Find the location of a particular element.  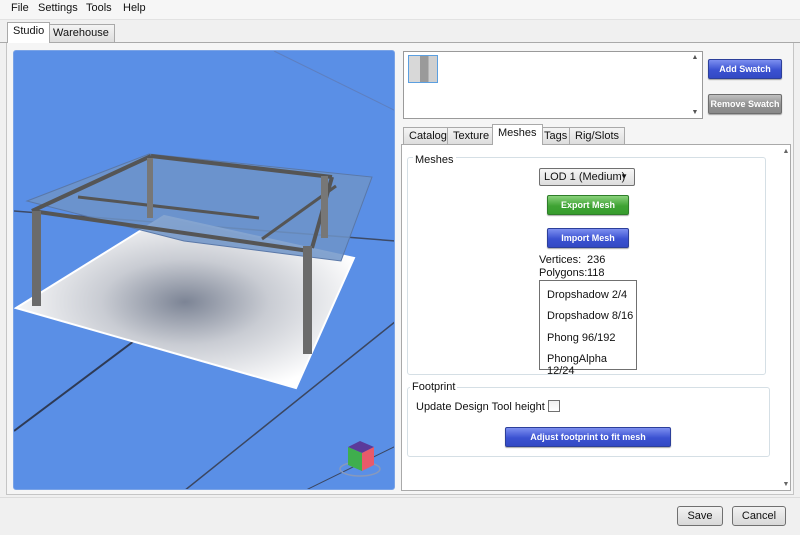

tab-rig-slots: Rig/Slots is located at coordinates (597, 136).